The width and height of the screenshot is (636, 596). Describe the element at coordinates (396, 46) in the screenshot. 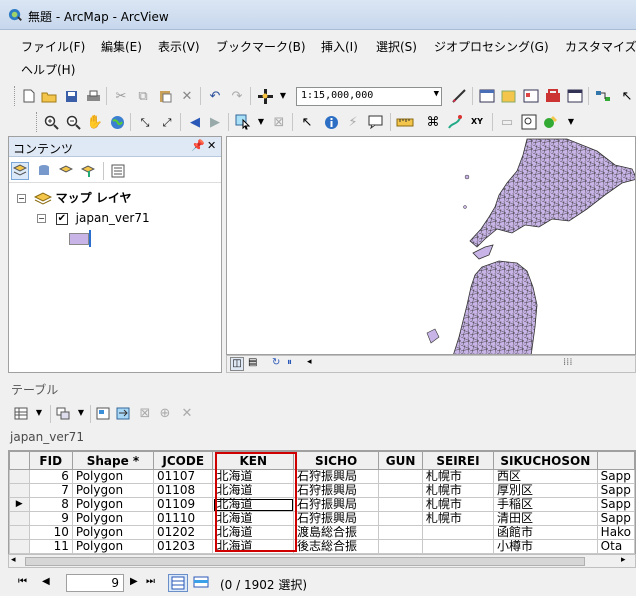

I see `menu-selection: 選択(S)` at that location.